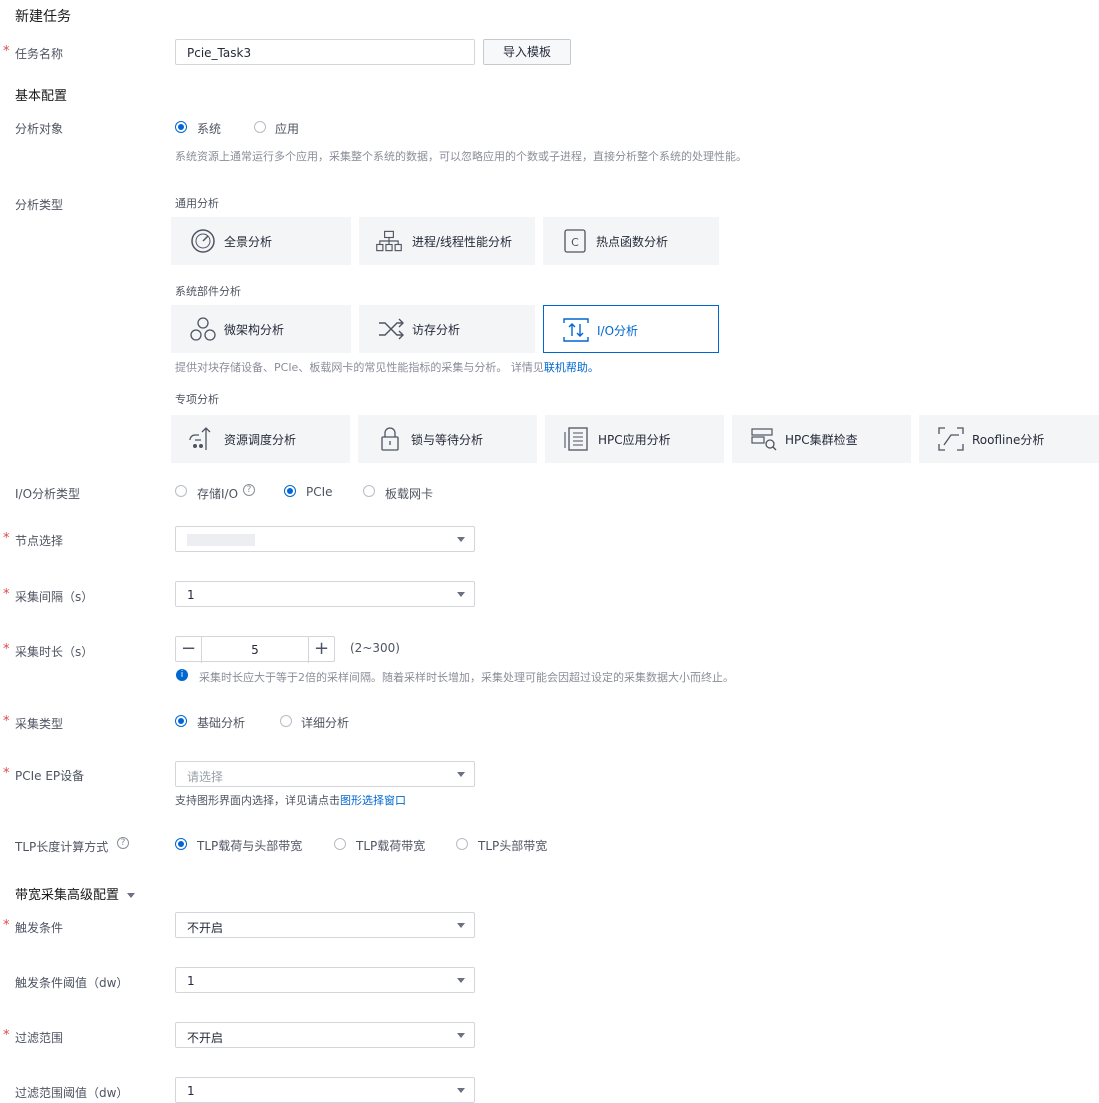 The image size is (1099, 1103). I want to click on card-memory-access-analysis: 访存分析, so click(447, 329).